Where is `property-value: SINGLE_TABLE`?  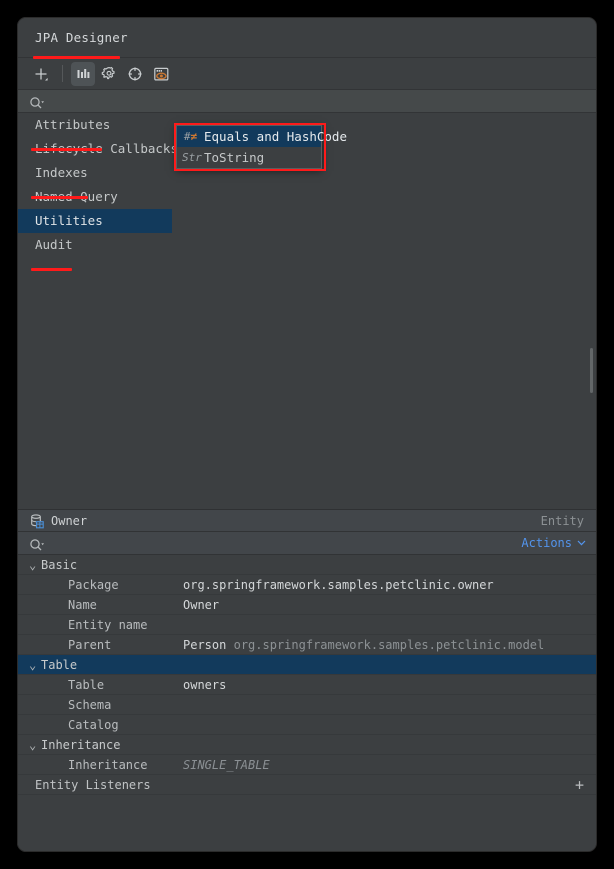
property-value: SINGLE_TABLE is located at coordinates (226, 765).